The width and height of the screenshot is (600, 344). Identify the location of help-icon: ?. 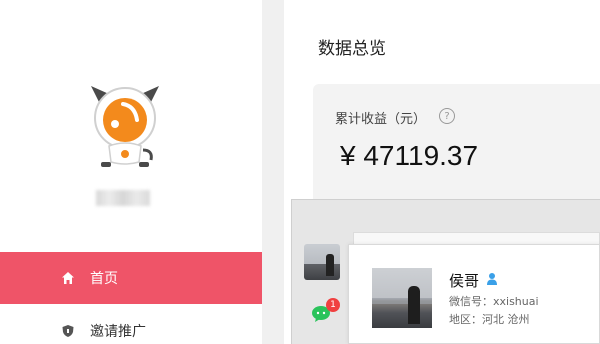
(447, 116).